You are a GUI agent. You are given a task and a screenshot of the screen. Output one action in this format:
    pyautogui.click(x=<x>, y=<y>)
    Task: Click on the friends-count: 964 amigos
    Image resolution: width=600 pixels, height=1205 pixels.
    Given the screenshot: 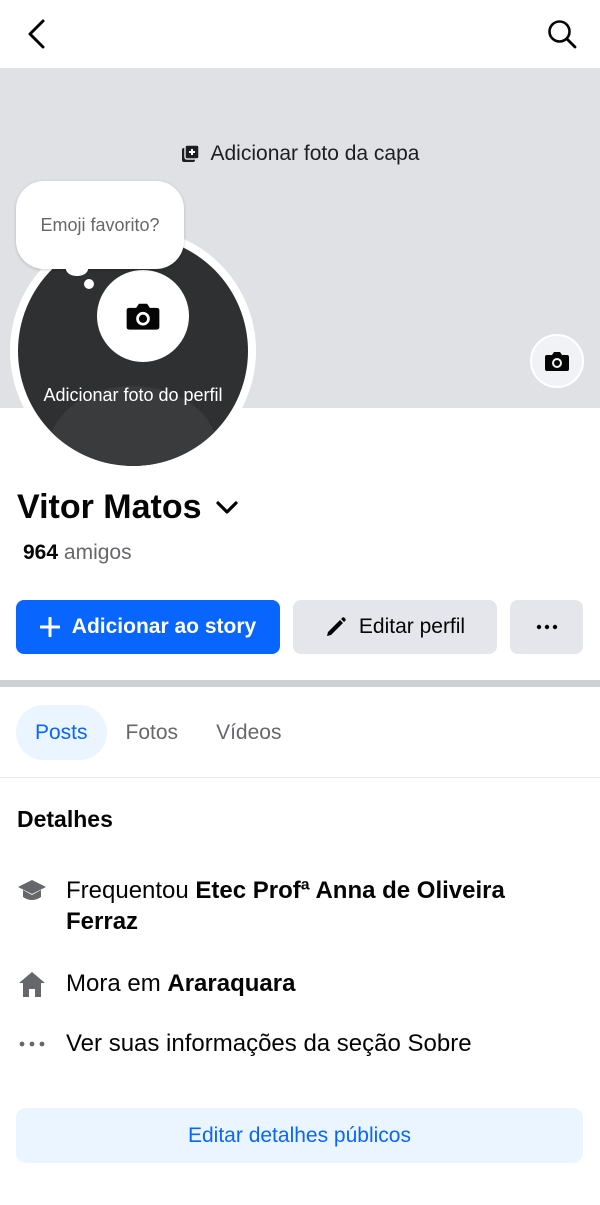 What is the action you would take?
    pyautogui.click(x=77, y=553)
    